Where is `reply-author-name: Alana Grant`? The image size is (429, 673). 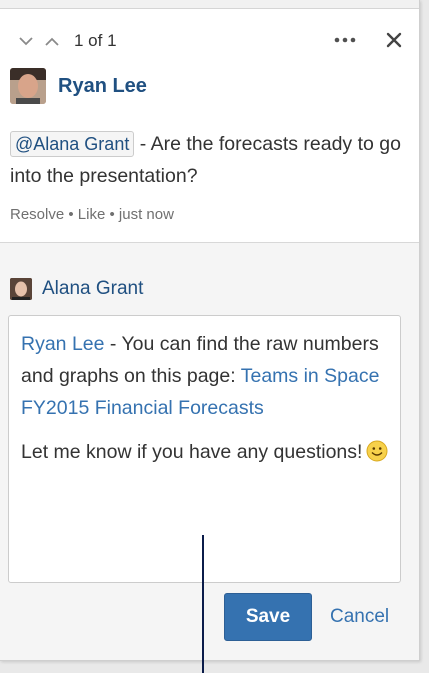 reply-author-name: Alana Grant is located at coordinates (92, 289).